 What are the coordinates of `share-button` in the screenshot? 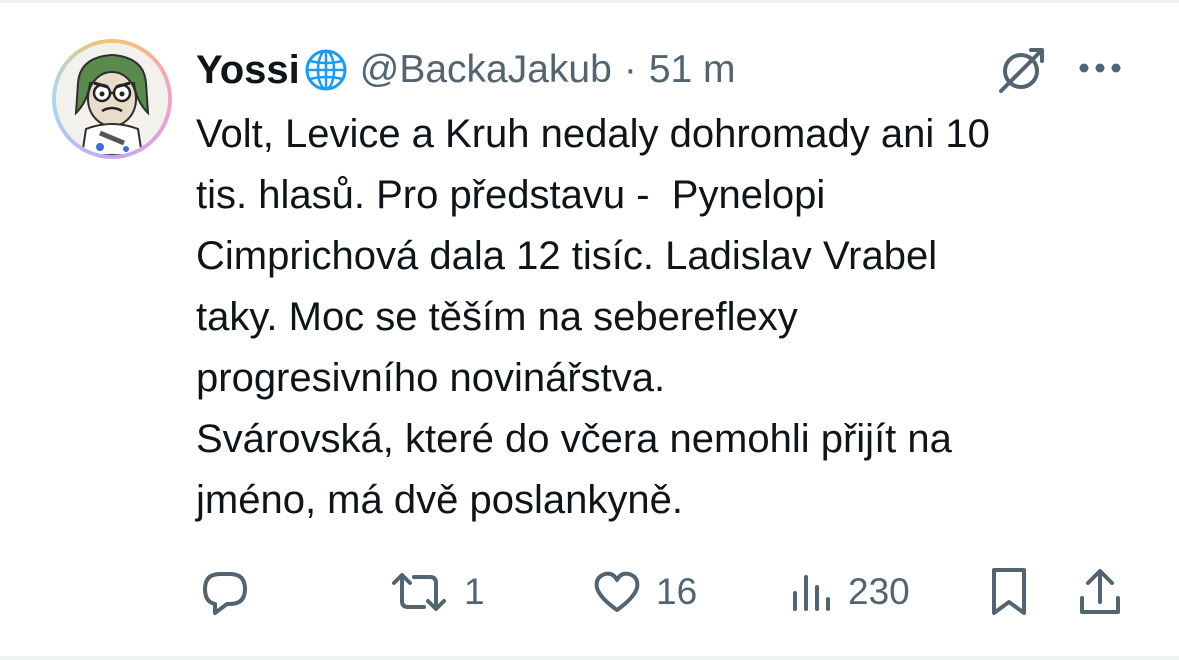 It's located at (1100, 592).